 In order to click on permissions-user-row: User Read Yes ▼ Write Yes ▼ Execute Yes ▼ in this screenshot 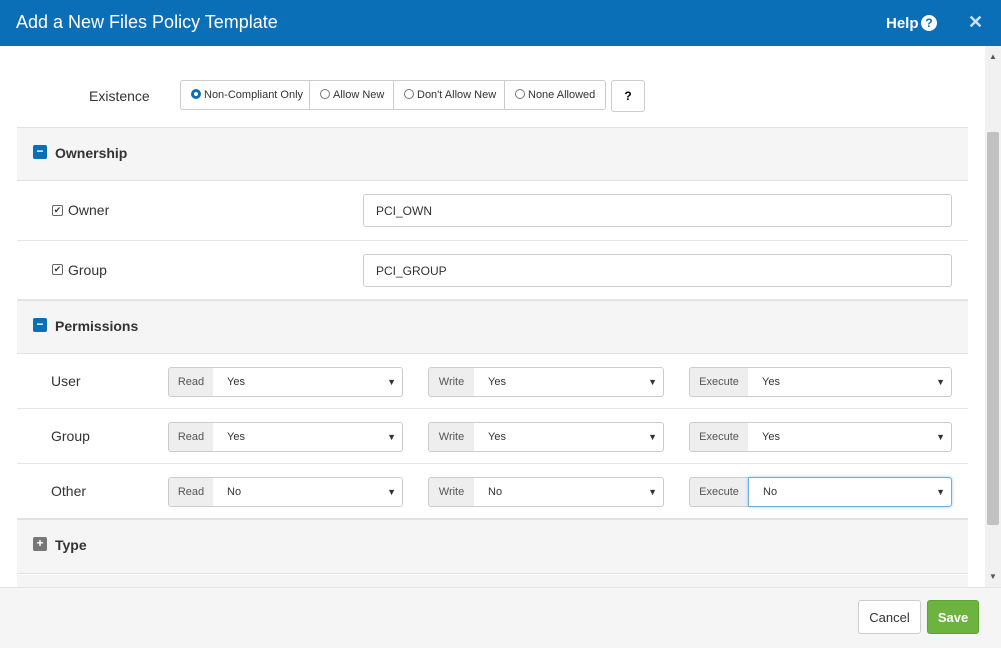, I will do `click(492, 381)`.